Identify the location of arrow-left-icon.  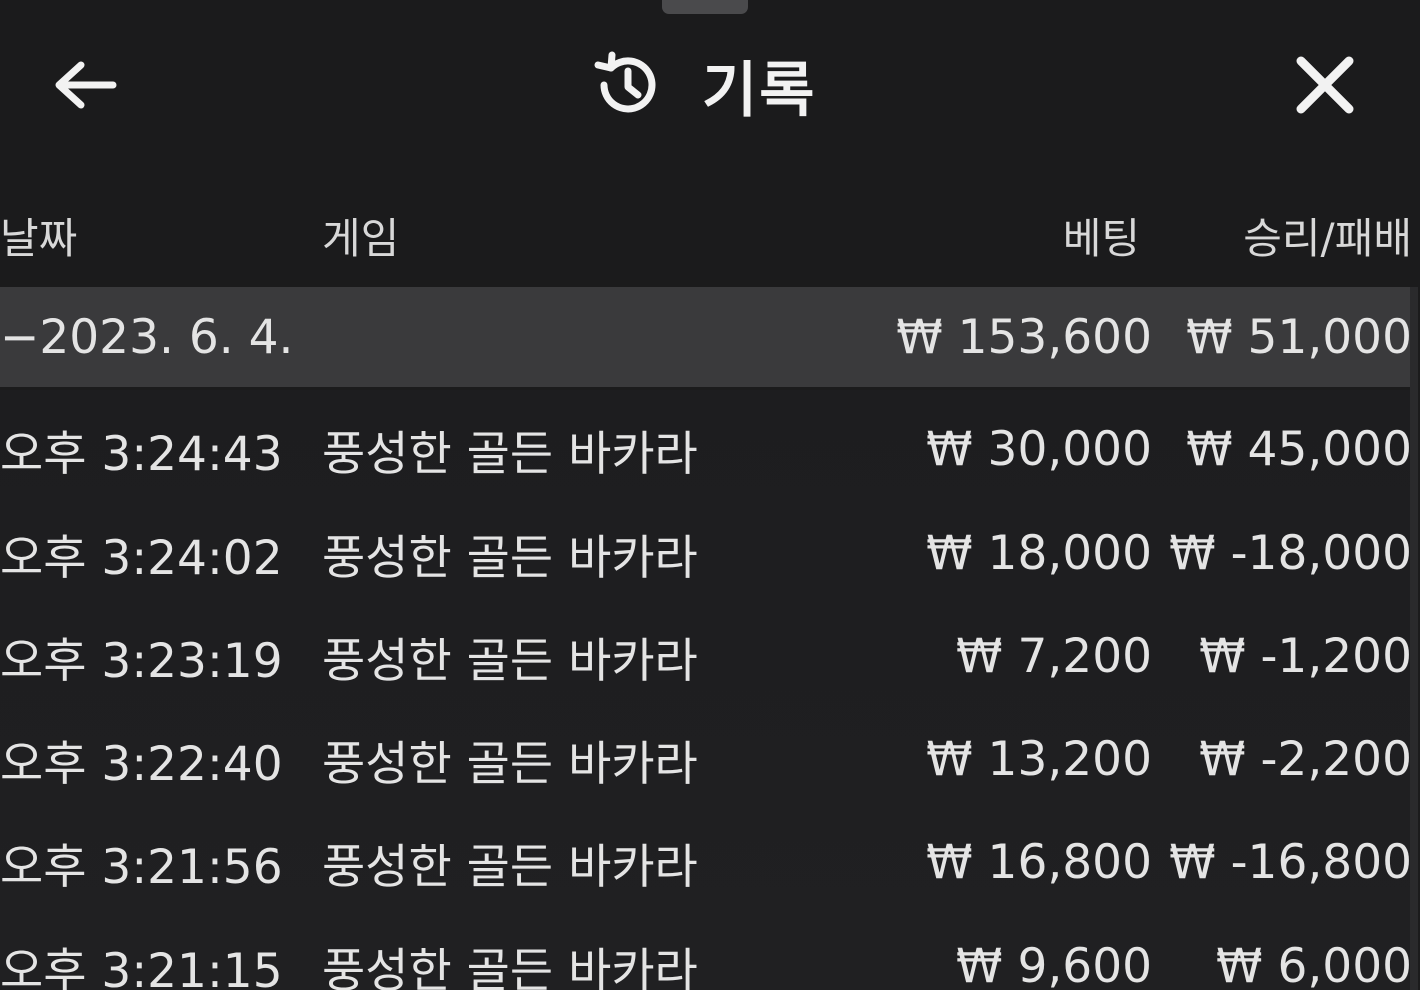
(86, 85).